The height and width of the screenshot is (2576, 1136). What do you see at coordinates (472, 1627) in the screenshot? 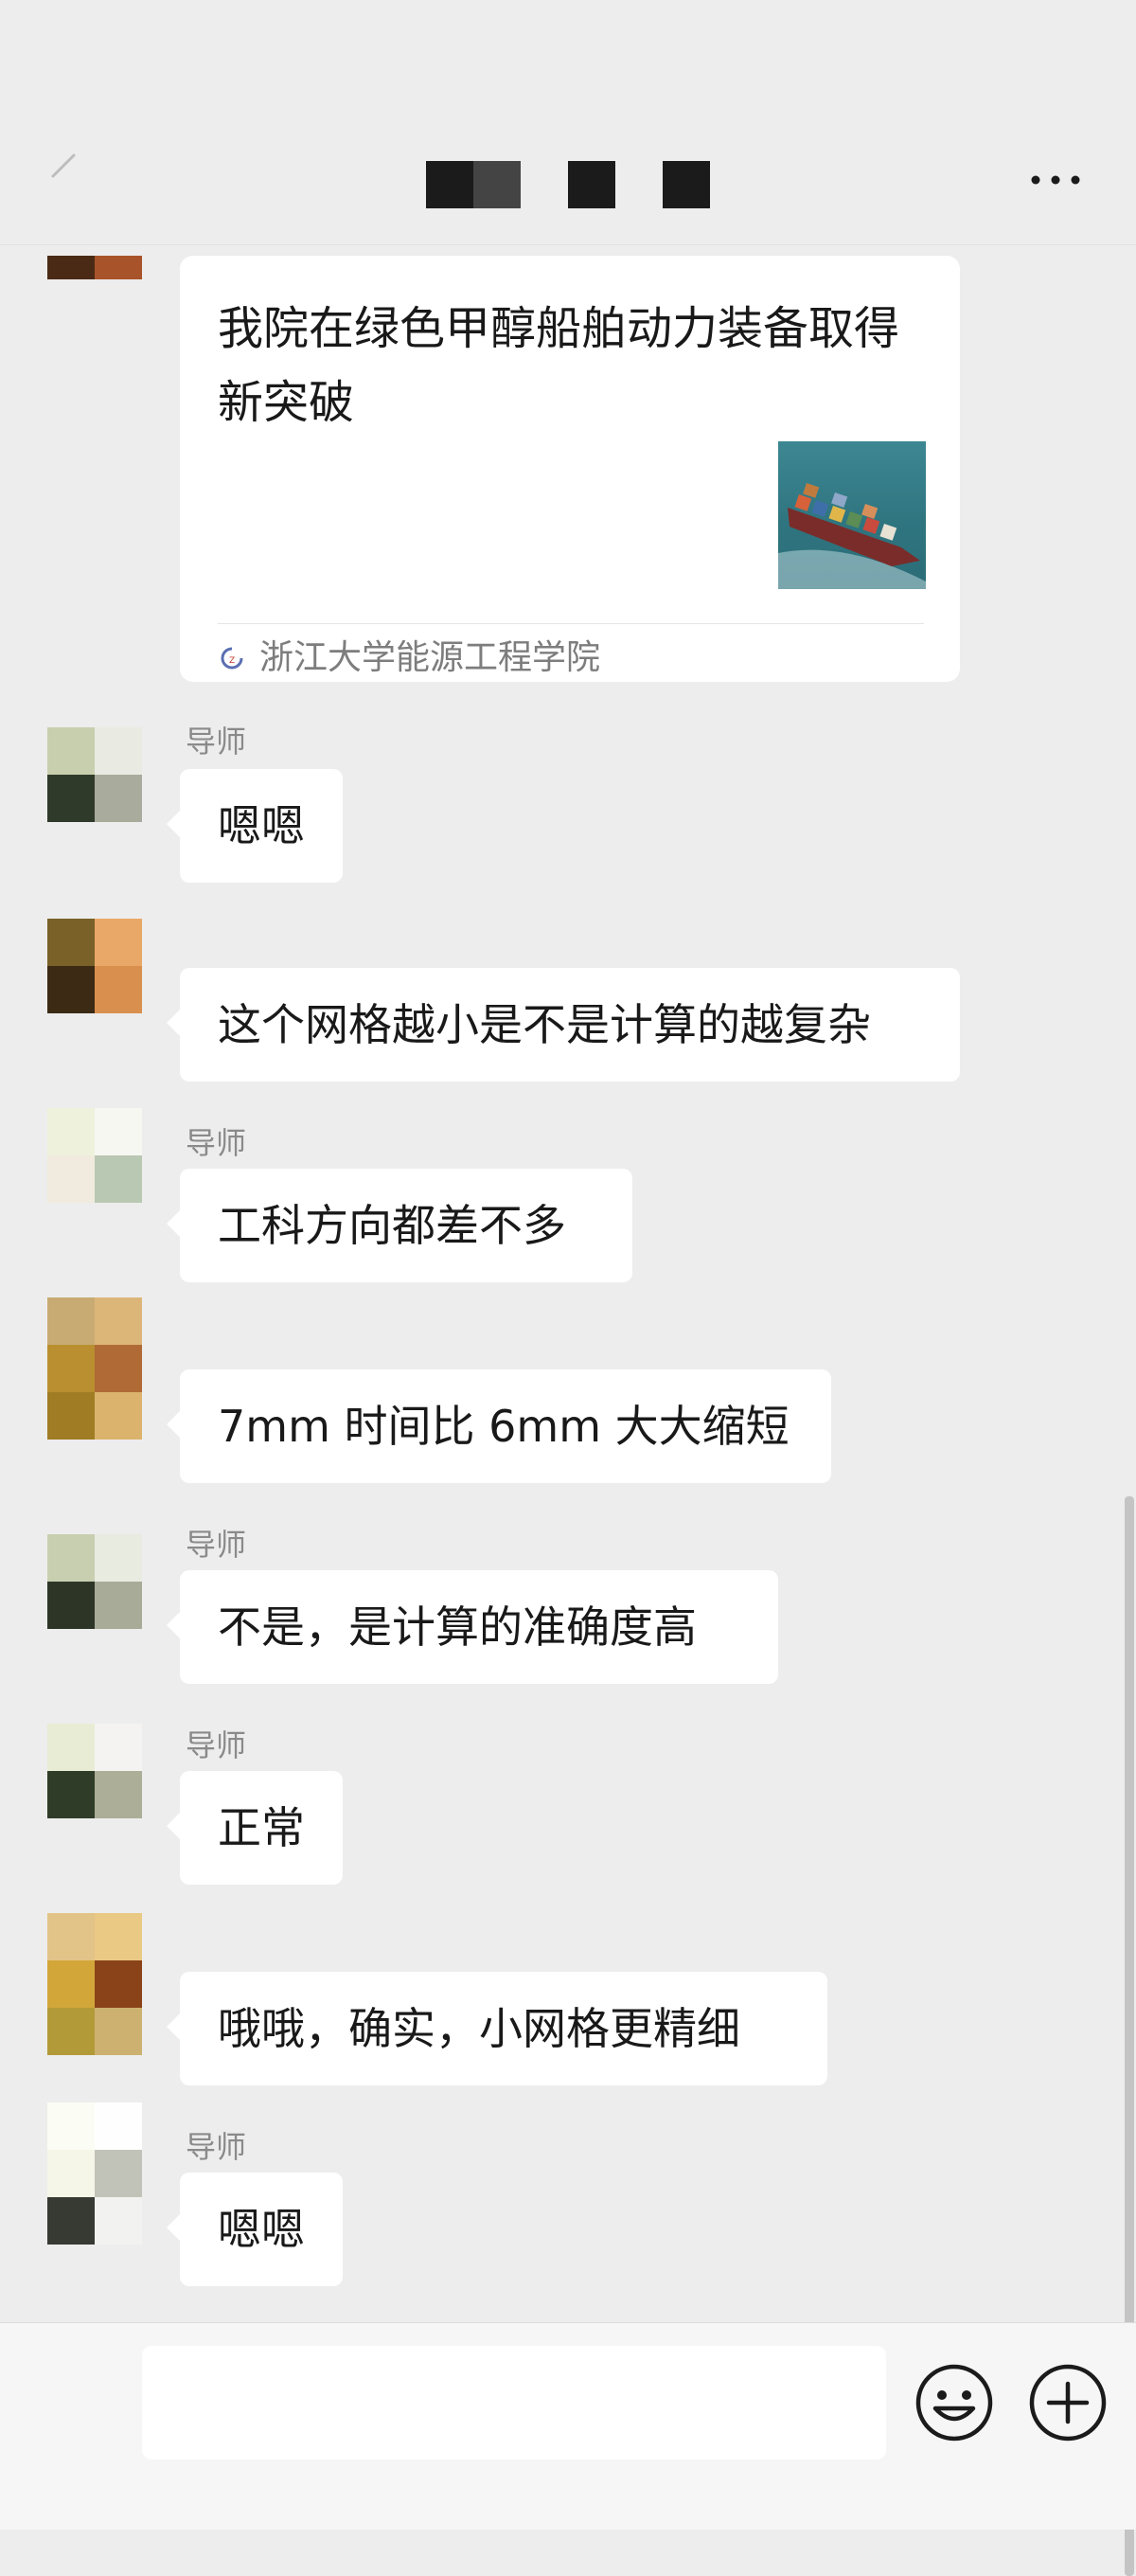
I see `message-bubble: 不是，是计算的准确度高` at bounding box center [472, 1627].